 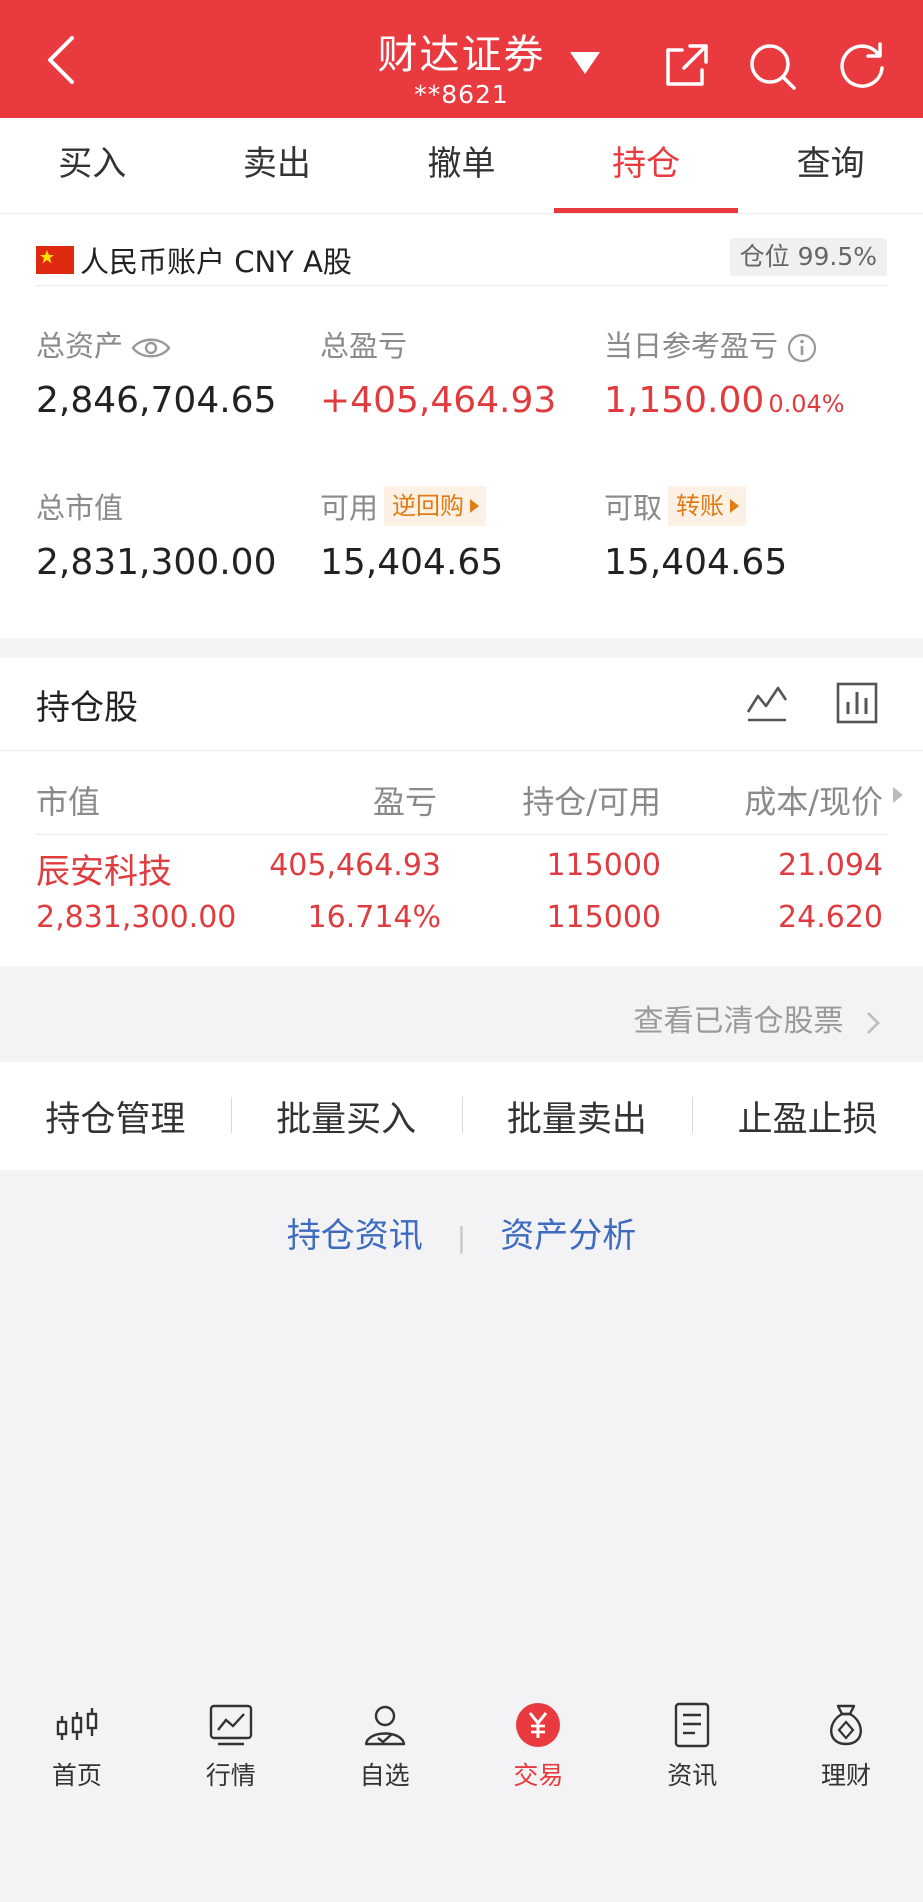 I want to click on info-links: 持仓资讯 | 资产分析, so click(x=461, y=1232).